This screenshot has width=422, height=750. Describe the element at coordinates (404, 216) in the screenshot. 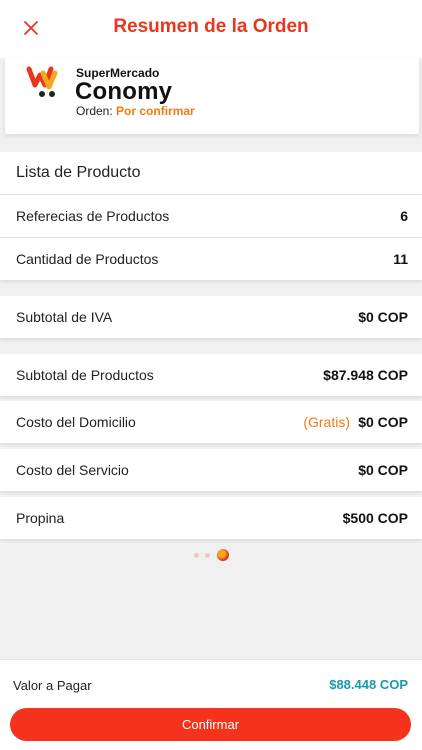

I see `references-value: 6` at that location.